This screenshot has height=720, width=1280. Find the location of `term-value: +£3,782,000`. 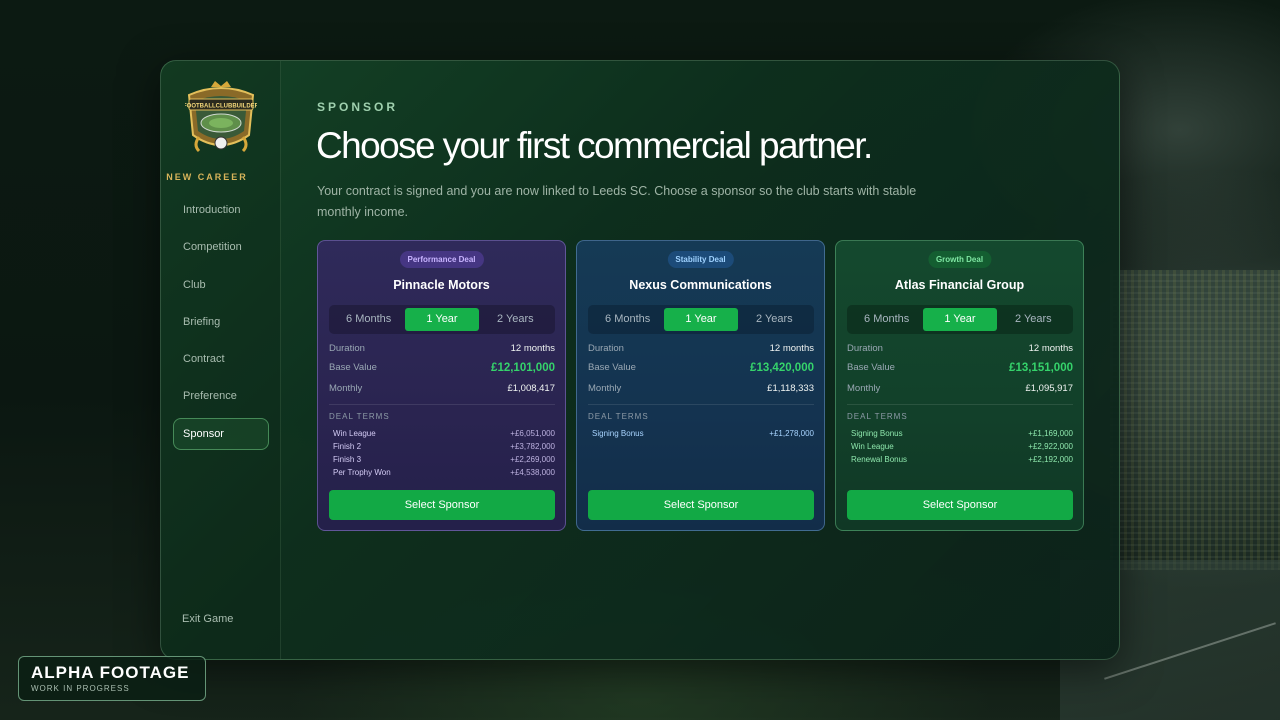

term-value: +£3,782,000 is located at coordinates (532, 446).